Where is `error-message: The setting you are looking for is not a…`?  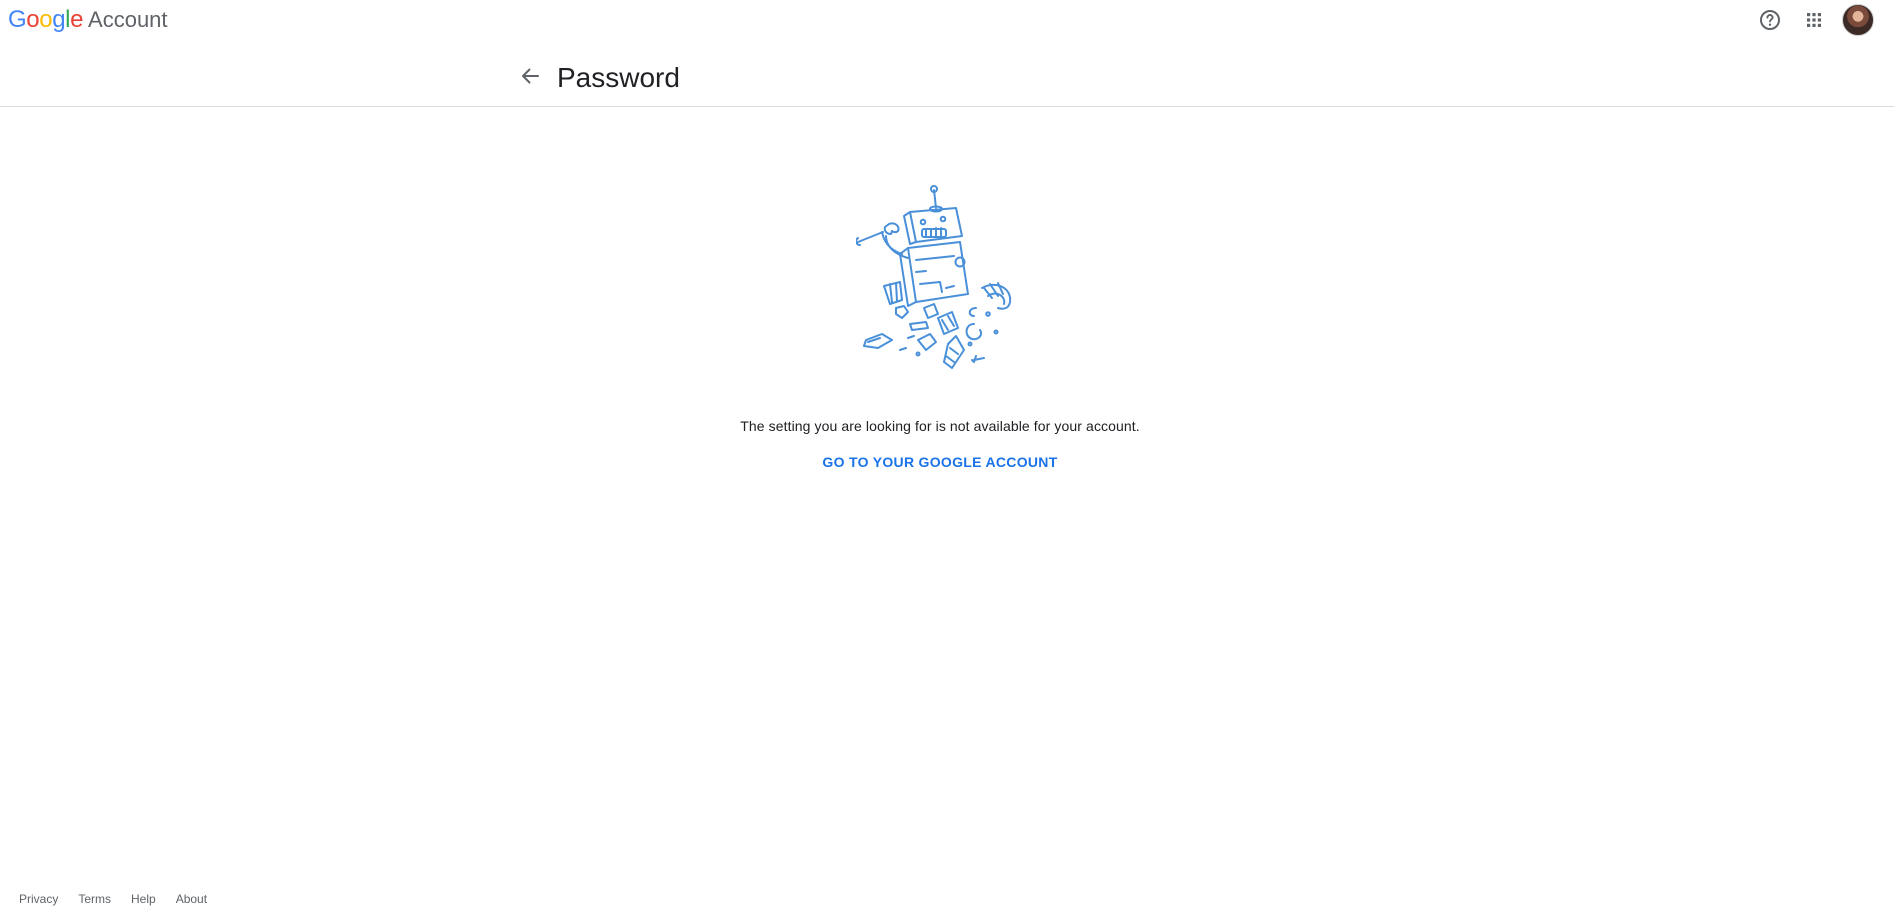
error-message: The setting you are looking for is not a… is located at coordinates (940, 426).